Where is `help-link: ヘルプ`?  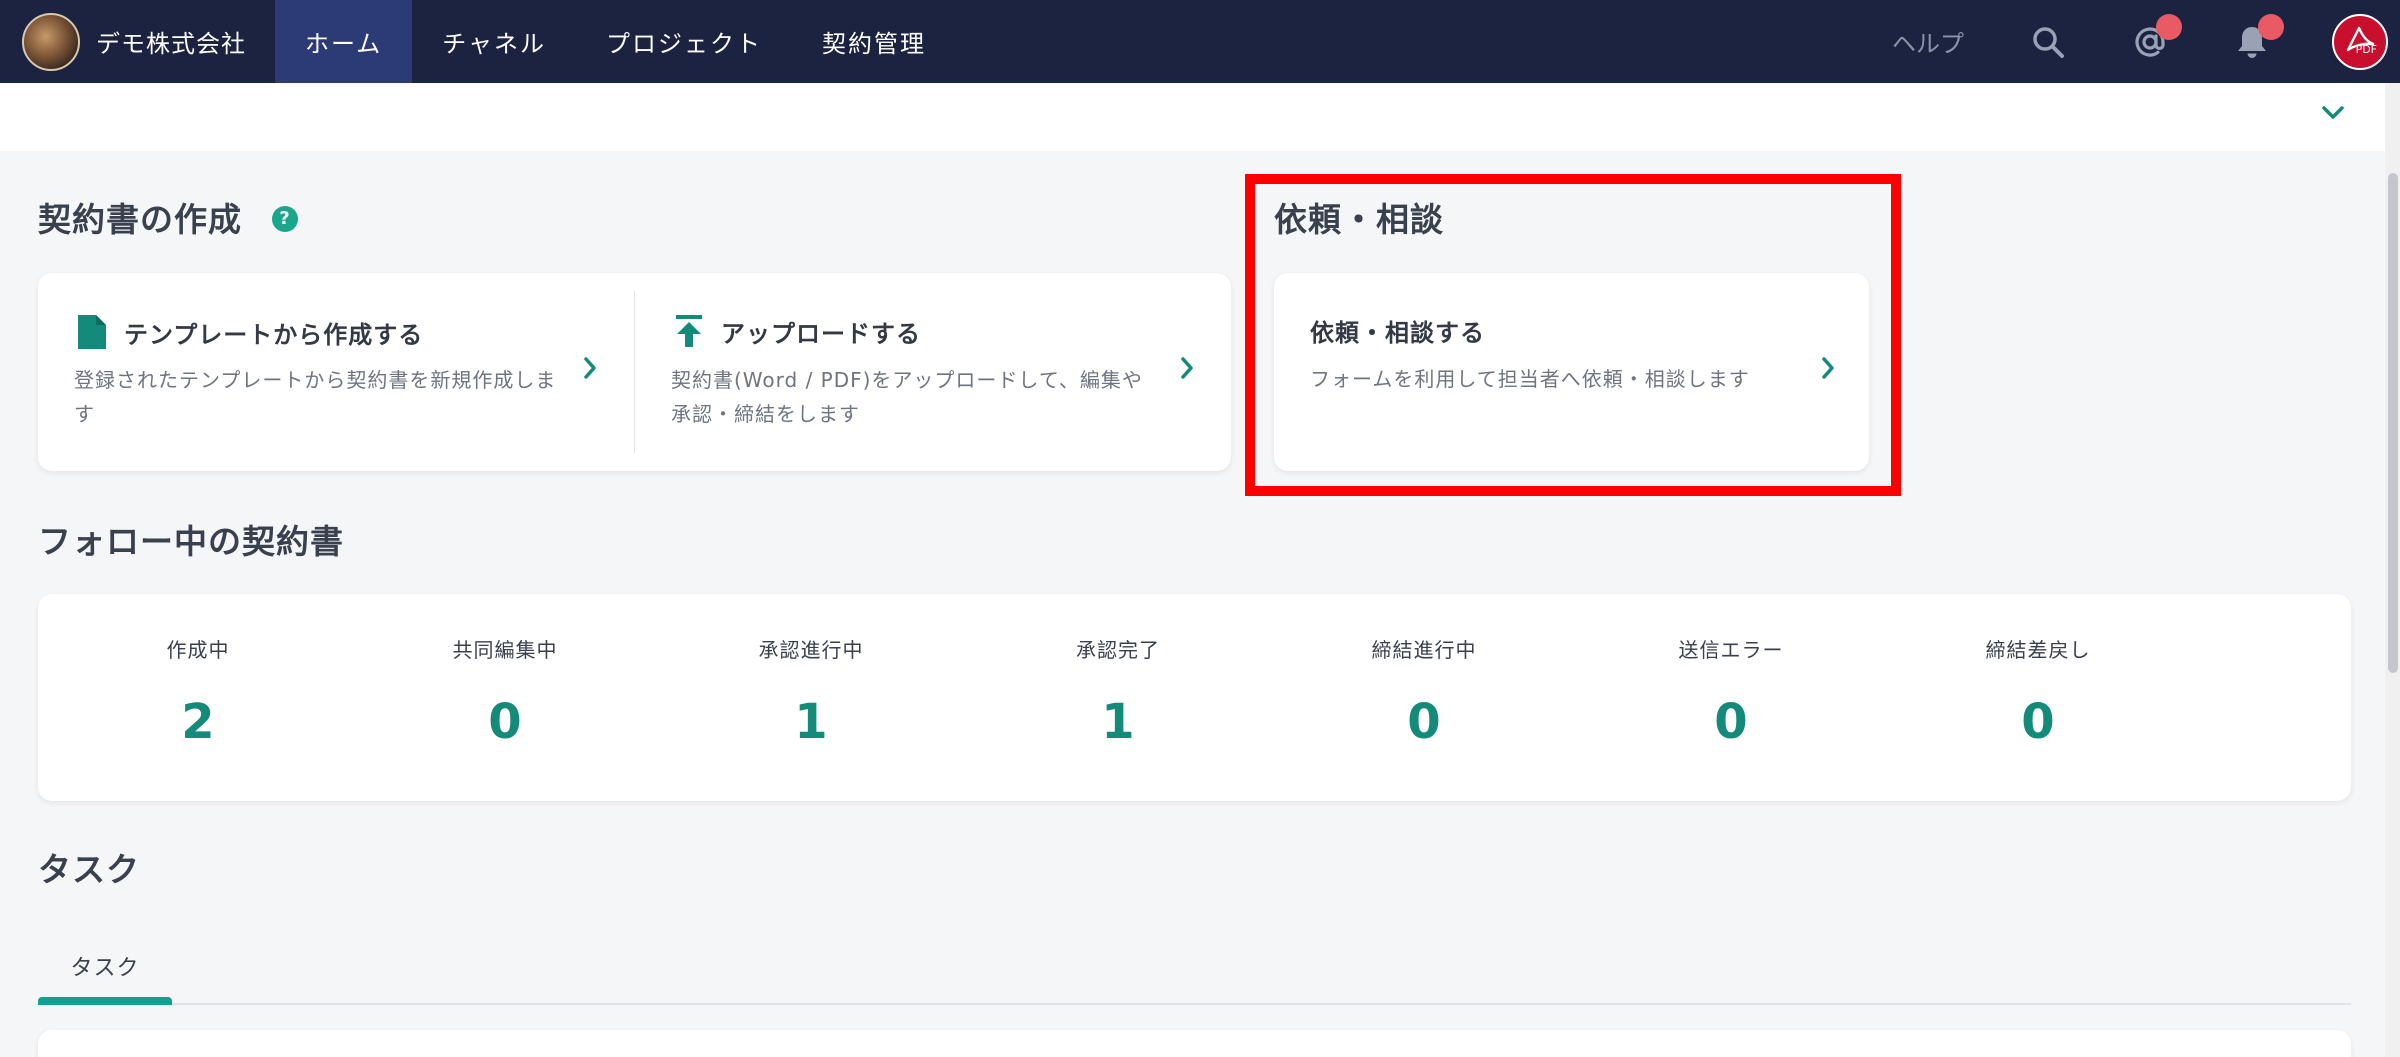 help-link: ヘルプ is located at coordinates (1928, 41).